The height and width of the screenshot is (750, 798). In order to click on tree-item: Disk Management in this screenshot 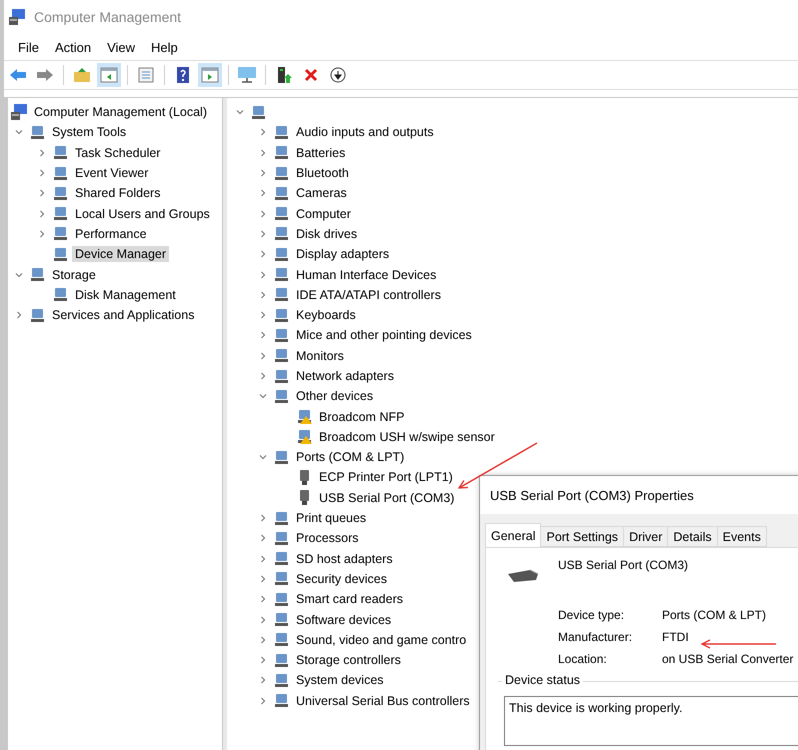, I will do `click(125, 294)`.